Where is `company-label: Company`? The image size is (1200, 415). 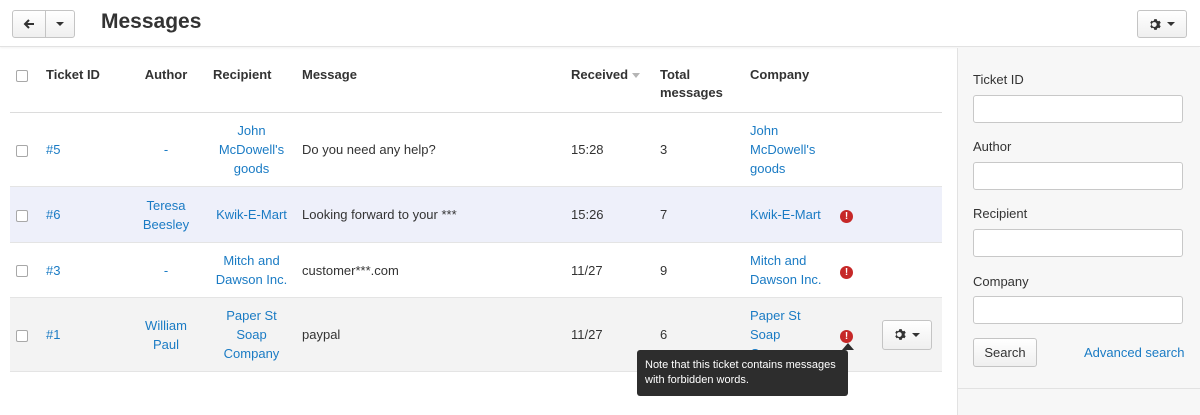
company-label: Company is located at coordinates (1001, 281).